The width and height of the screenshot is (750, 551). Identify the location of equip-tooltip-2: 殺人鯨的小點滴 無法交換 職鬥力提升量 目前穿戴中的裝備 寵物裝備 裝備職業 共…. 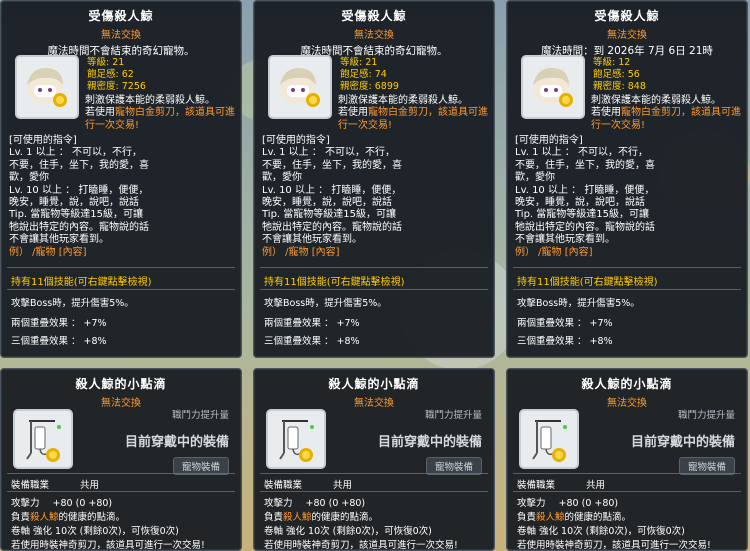
(374, 459).